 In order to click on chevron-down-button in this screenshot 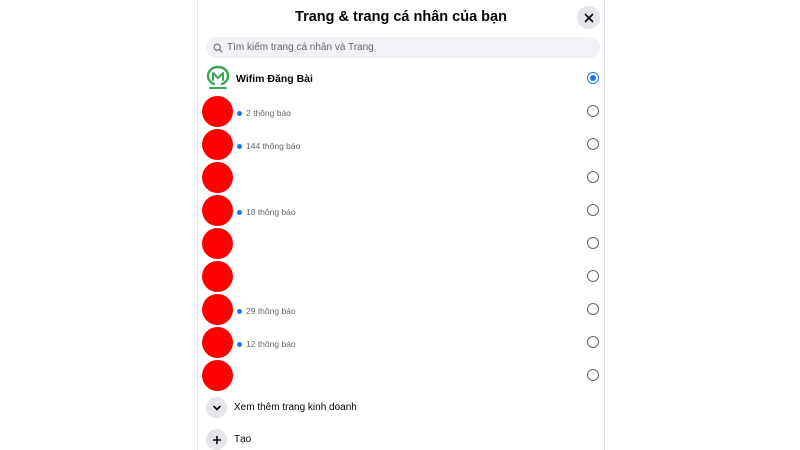, I will do `click(216, 407)`.